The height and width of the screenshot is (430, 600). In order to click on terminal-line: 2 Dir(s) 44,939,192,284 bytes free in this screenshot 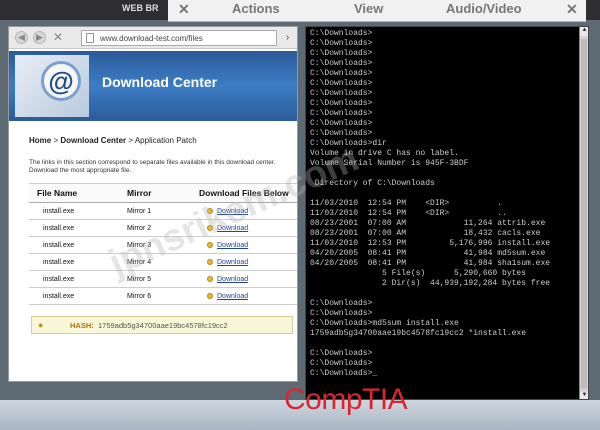, I will do `click(430, 283)`.